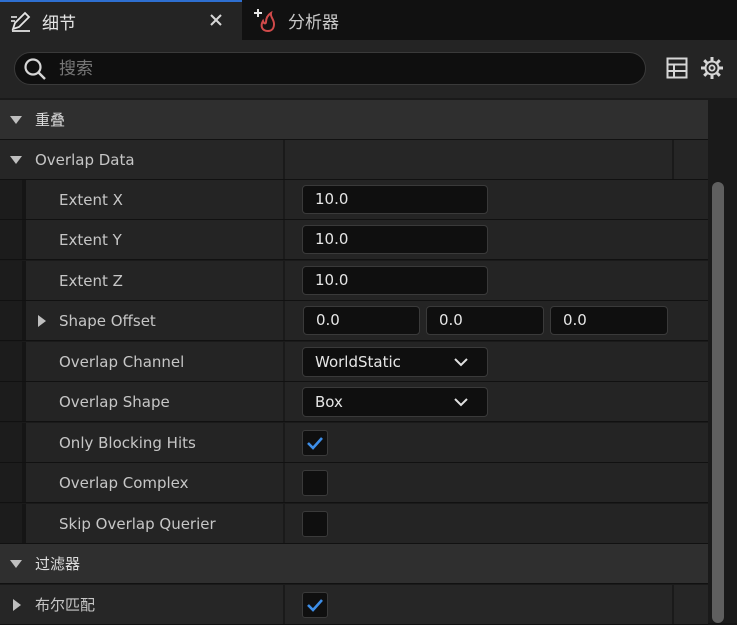 This screenshot has height=625, width=737. I want to click on property-row-overlap-complex: Overlap Complex, so click(354, 483).